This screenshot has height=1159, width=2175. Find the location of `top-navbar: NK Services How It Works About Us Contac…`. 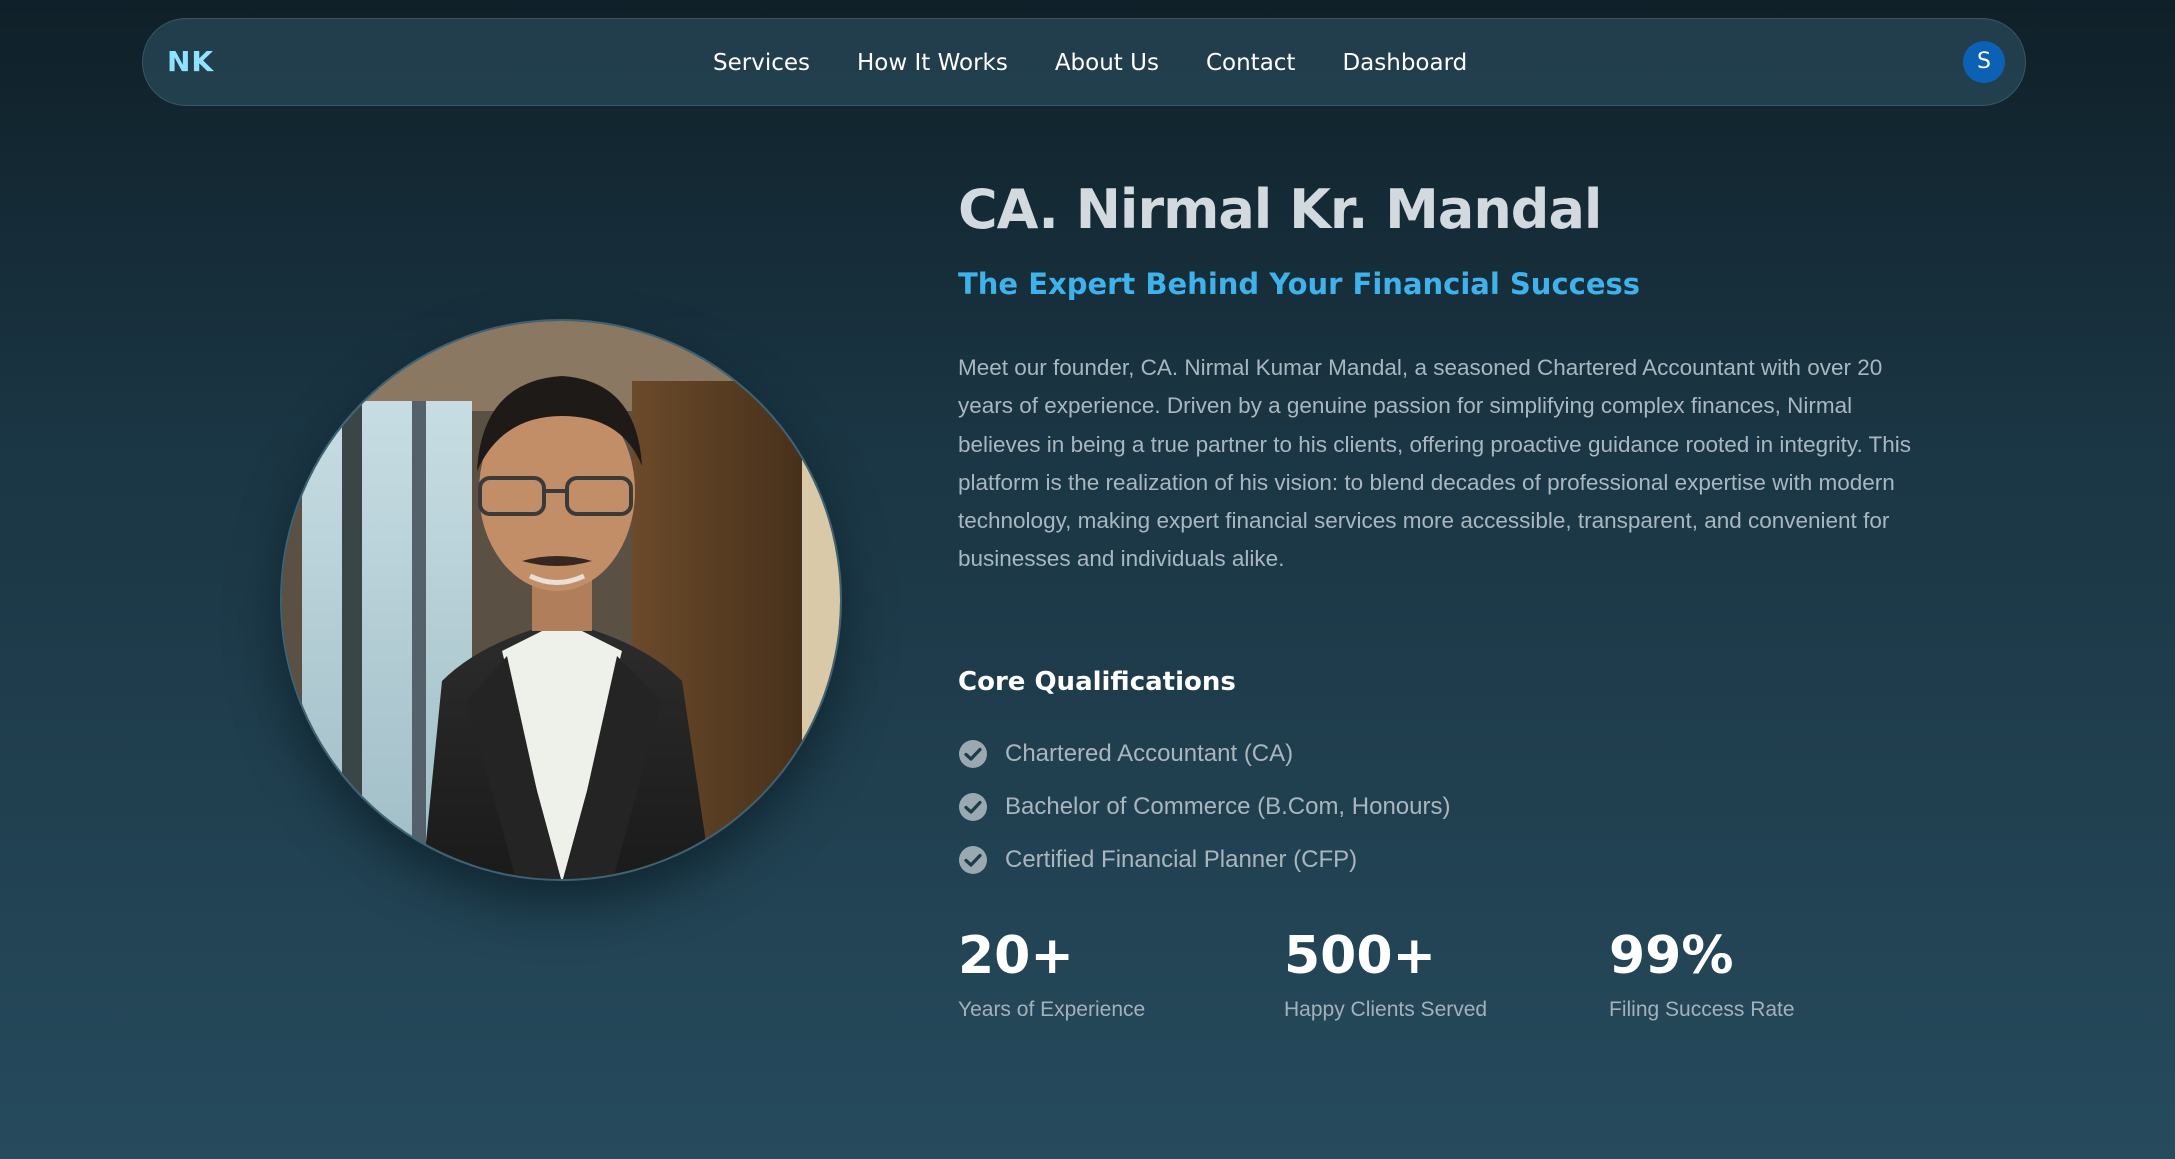

top-navbar: NK Services How It Works About Us Contac… is located at coordinates (1084, 62).